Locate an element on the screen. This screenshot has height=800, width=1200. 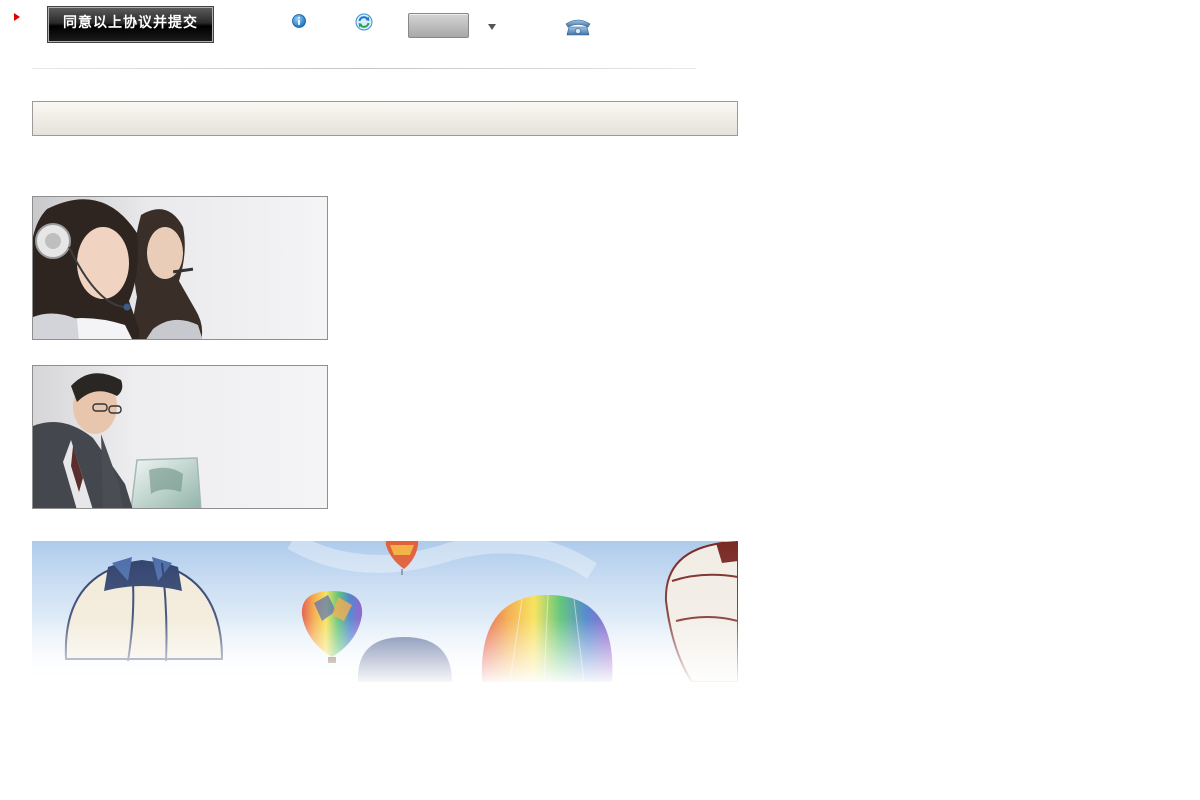
hot-air-balloons-banner is located at coordinates (385, 611).